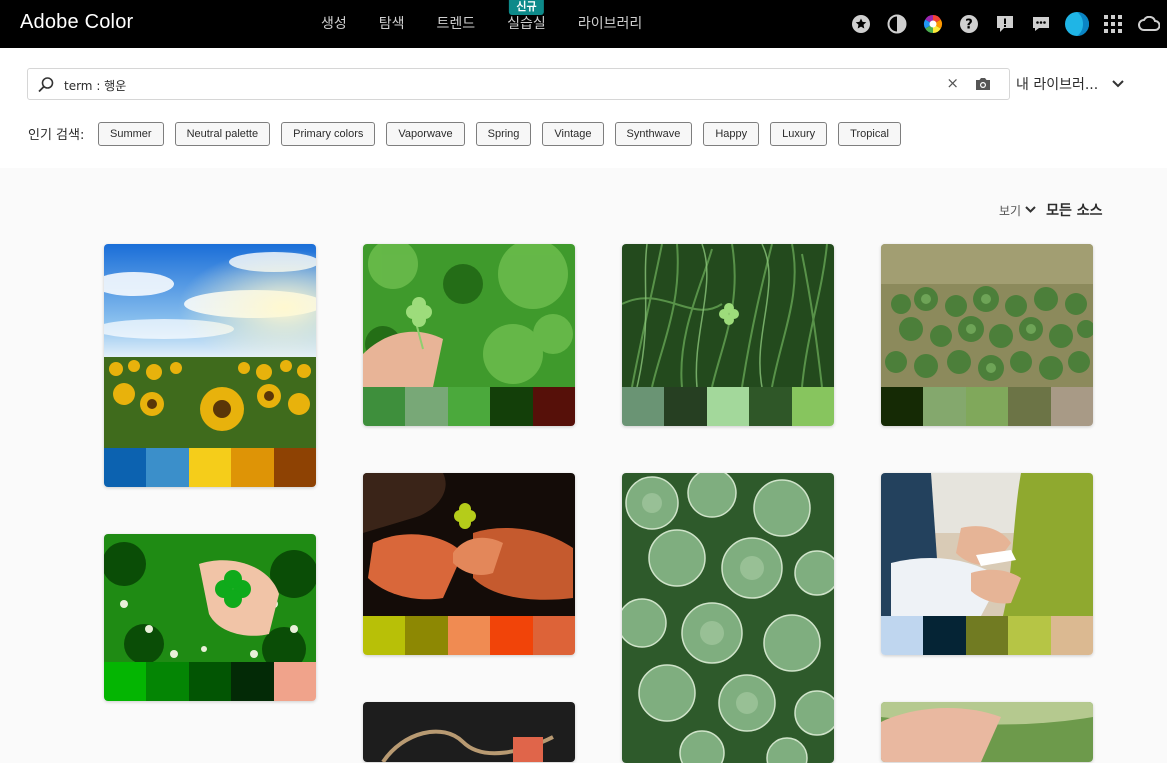 The image size is (1167, 763). What do you see at coordinates (861, 24) in the screenshot?
I see `star-icon` at bounding box center [861, 24].